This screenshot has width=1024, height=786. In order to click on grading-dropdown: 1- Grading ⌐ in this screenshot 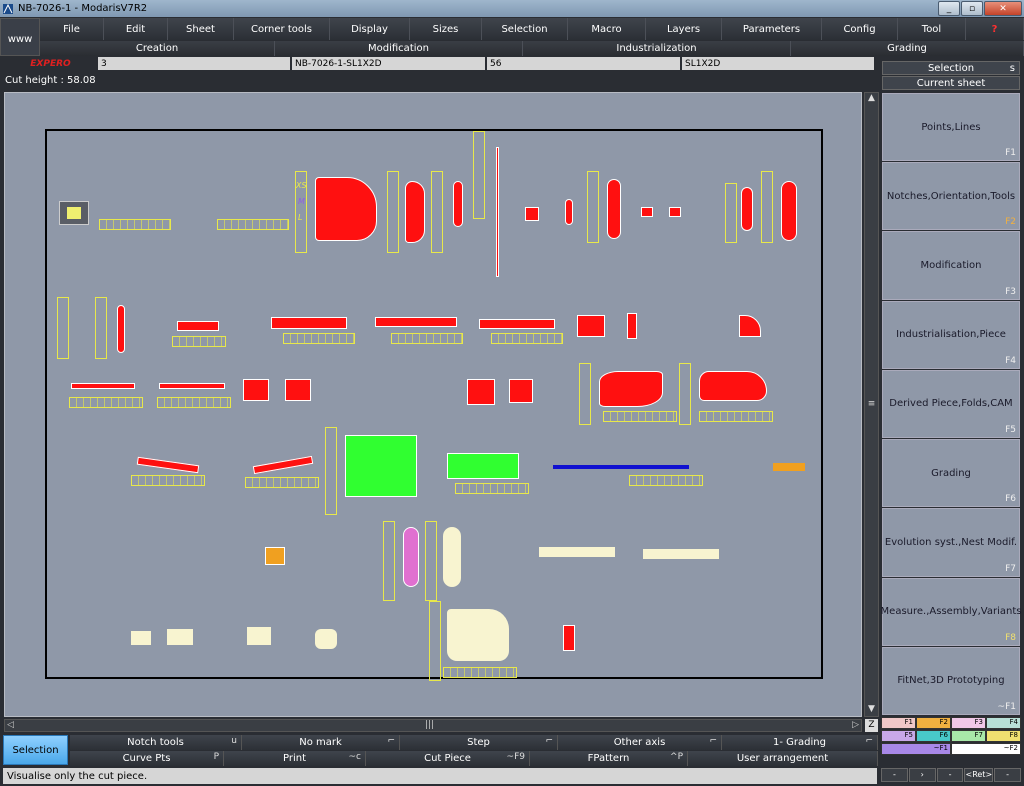, I will do `click(800, 742)`.